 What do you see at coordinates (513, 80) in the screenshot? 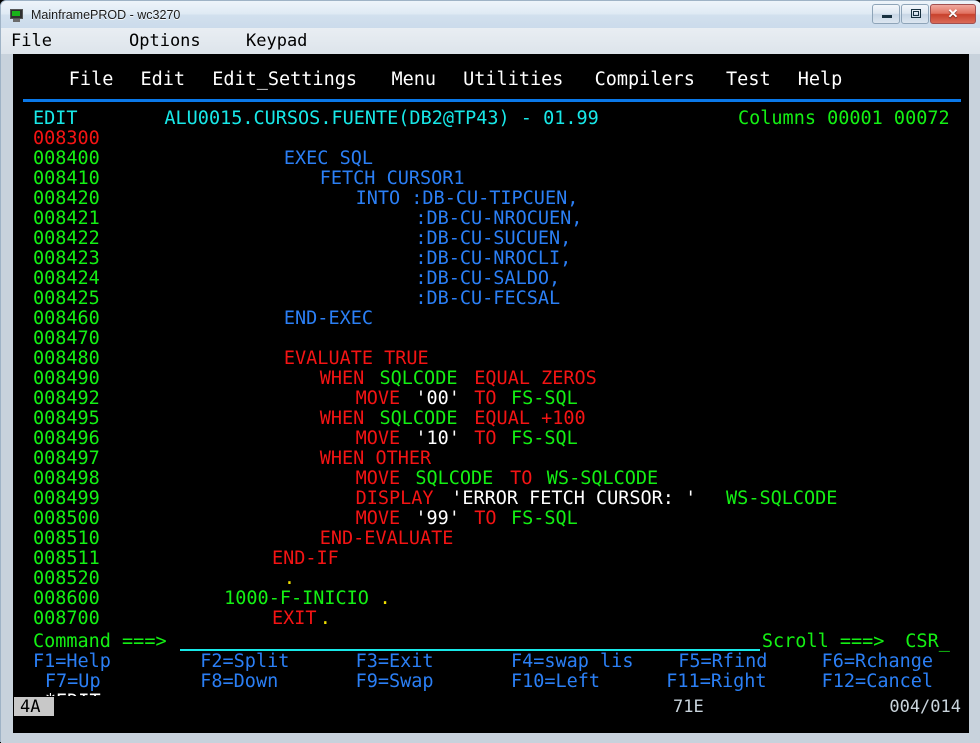
I see `action-bar-item-utilities: Utilities` at bounding box center [513, 80].